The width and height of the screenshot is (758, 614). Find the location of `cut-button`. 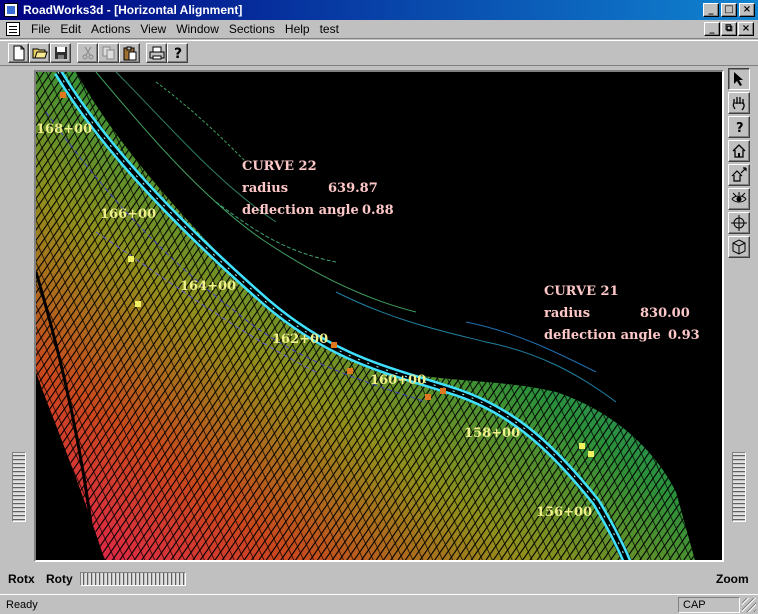

cut-button is located at coordinates (87, 53).